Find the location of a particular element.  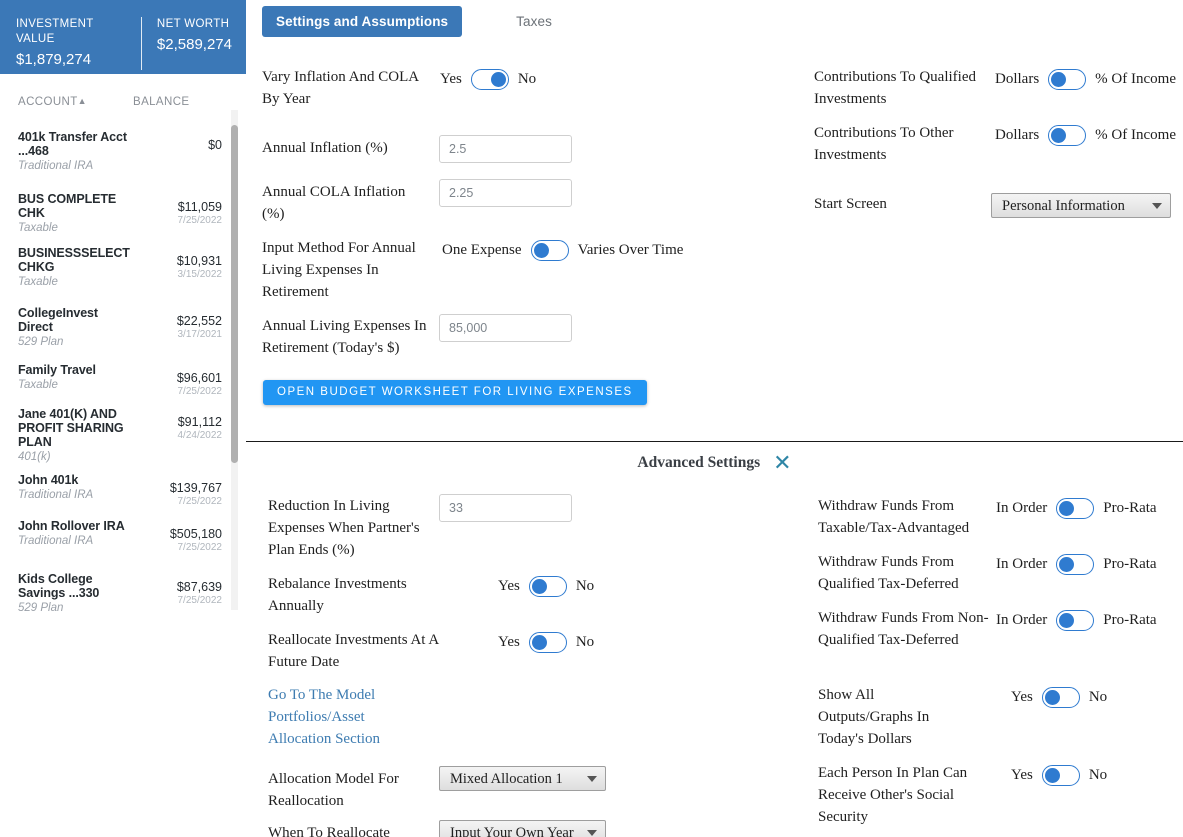

toggle-rebalance-annually-switch is located at coordinates (547, 586).